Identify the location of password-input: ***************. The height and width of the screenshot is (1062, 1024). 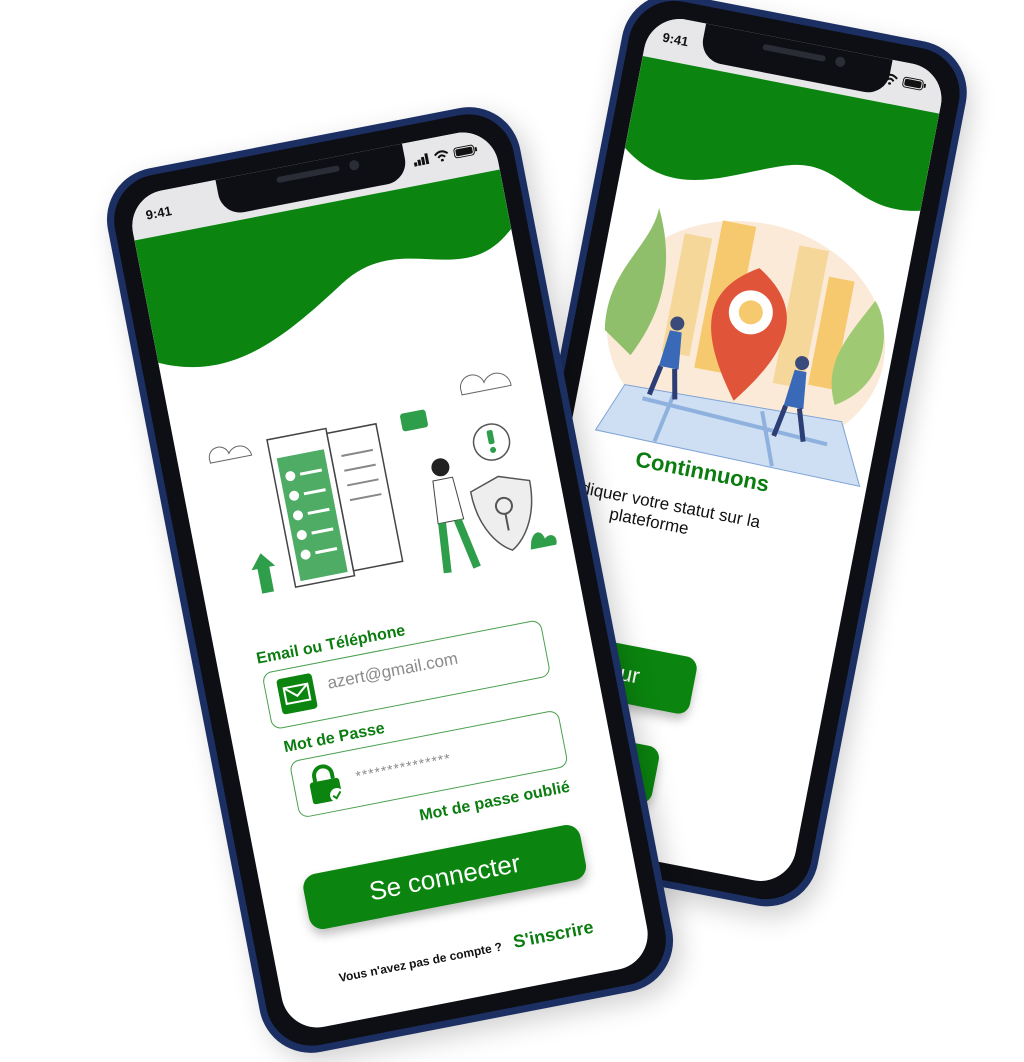
(403, 767).